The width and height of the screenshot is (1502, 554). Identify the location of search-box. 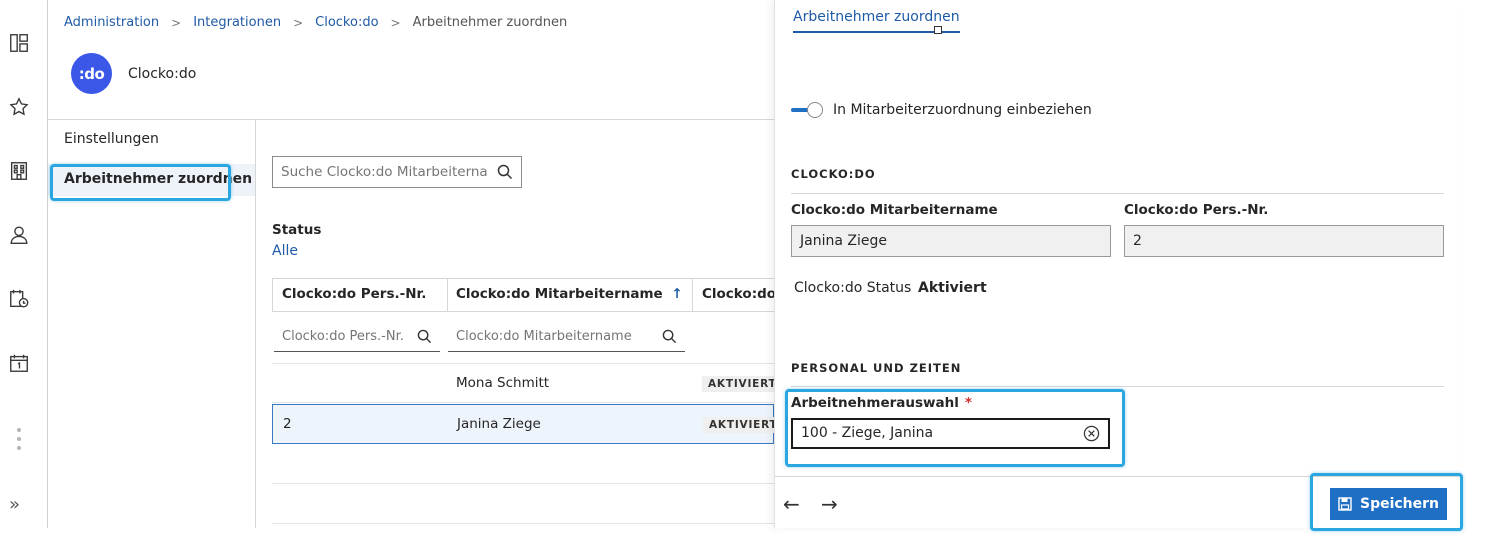
(397, 172).